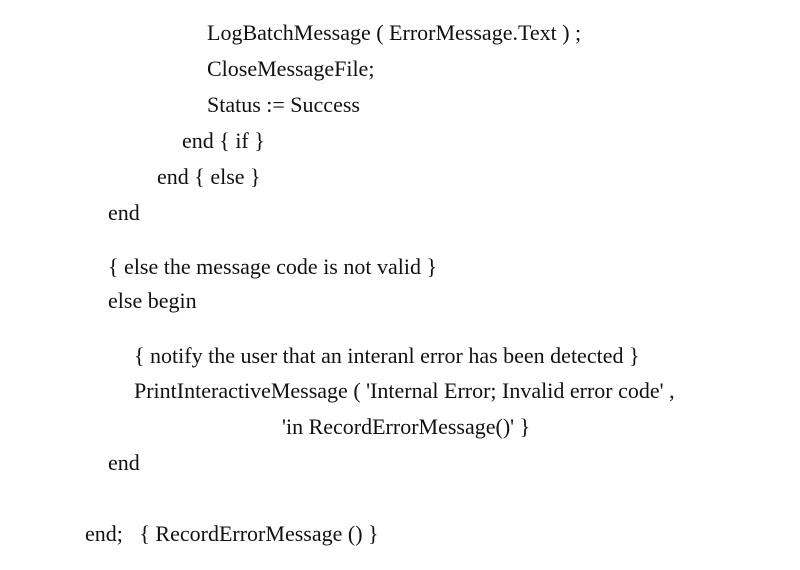 The height and width of the screenshot is (570, 800). What do you see at coordinates (291, 68) in the screenshot?
I see `code-line: CloseMessageFile;` at bounding box center [291, 68].